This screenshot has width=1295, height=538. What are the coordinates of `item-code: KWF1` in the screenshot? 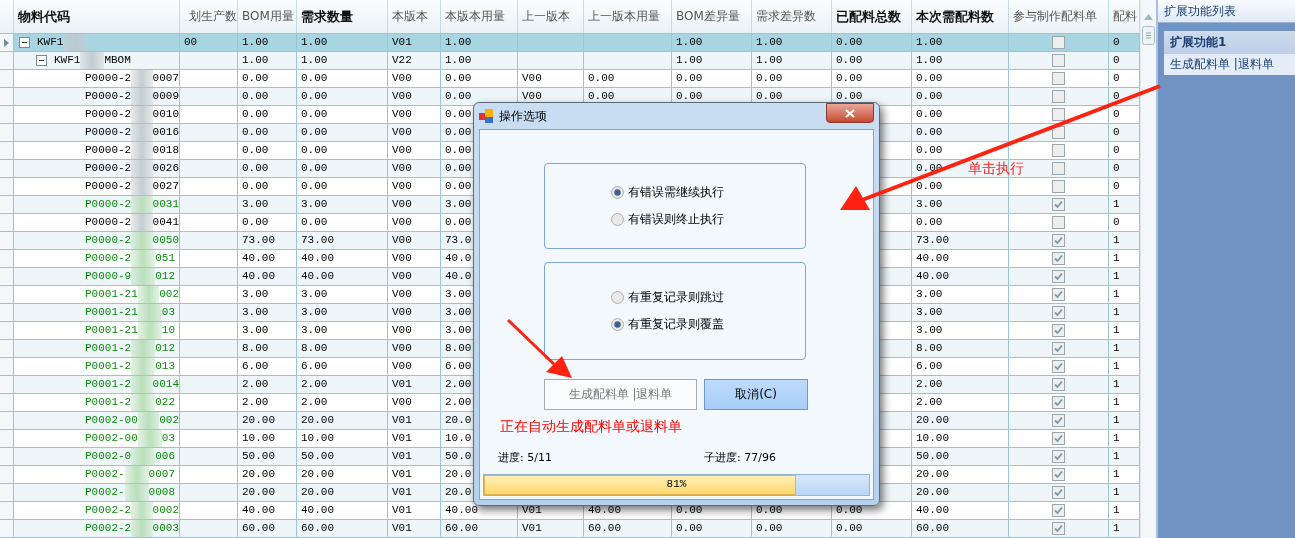 It's located at (50, 42).